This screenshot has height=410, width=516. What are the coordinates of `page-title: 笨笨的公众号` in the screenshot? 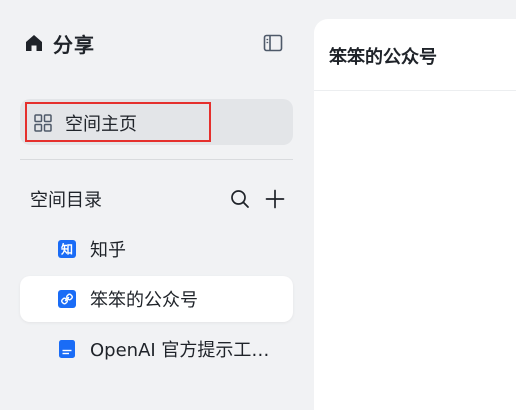 It's located at (383, 57).